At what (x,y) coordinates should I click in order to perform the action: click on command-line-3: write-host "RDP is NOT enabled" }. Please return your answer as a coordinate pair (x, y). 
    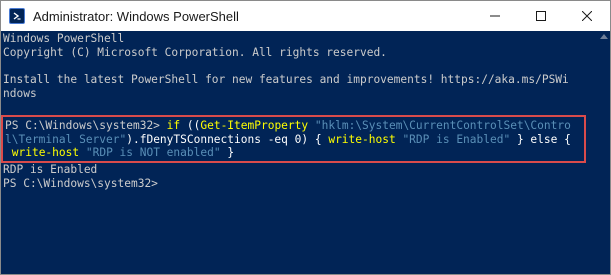
    Looking at the image, I should click on (294, 153).